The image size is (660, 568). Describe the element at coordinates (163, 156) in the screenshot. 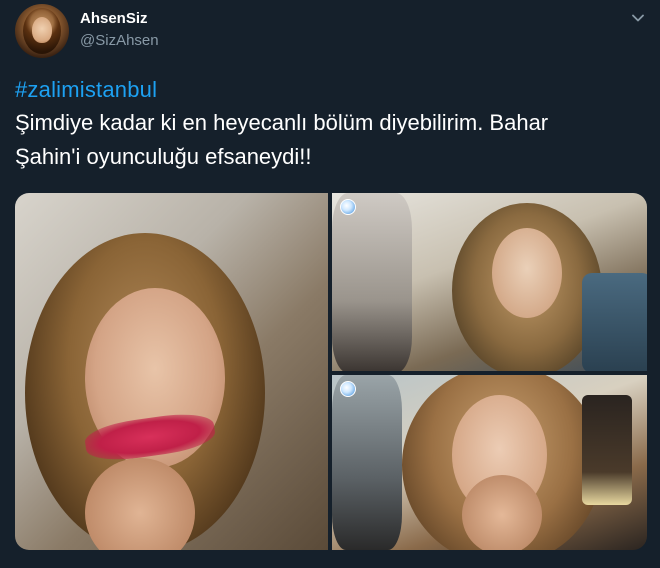

I see `tweet-text-line-2: Şahin'i oyunculuğu efsaneydi!!` at that location.